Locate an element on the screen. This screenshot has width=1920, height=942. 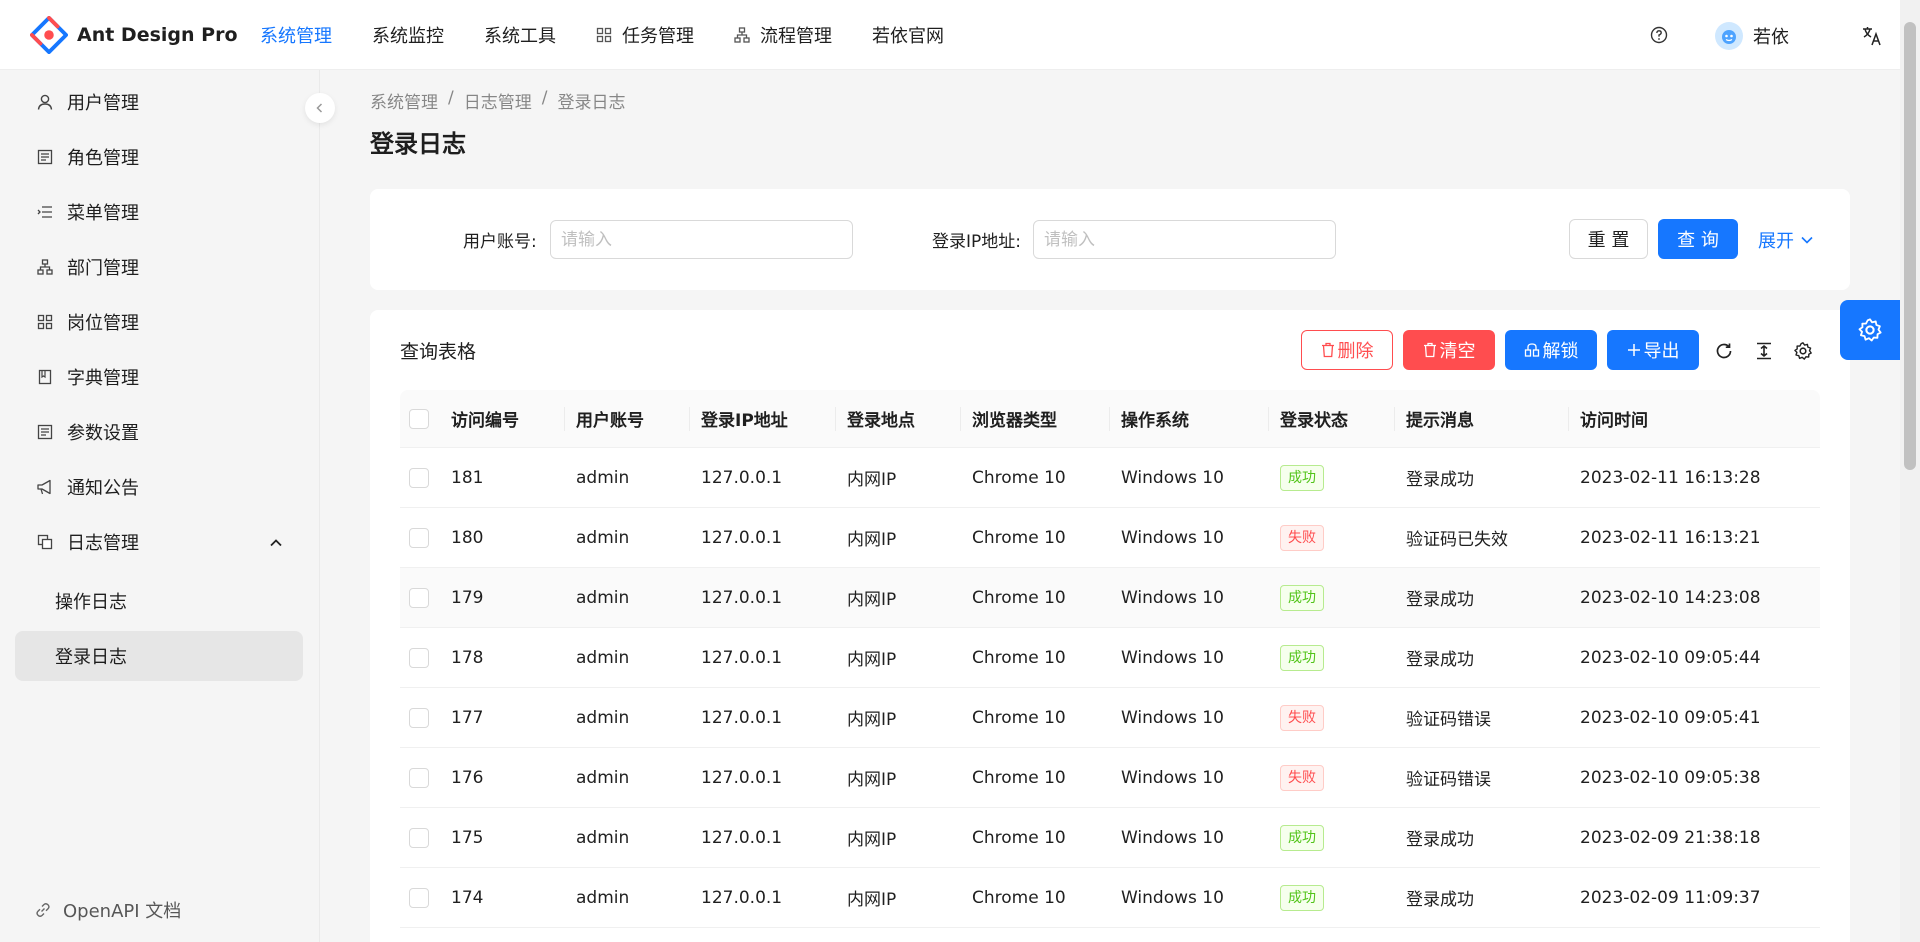
column-header: 浏览器类型 is located at coordinates (1014, 418).